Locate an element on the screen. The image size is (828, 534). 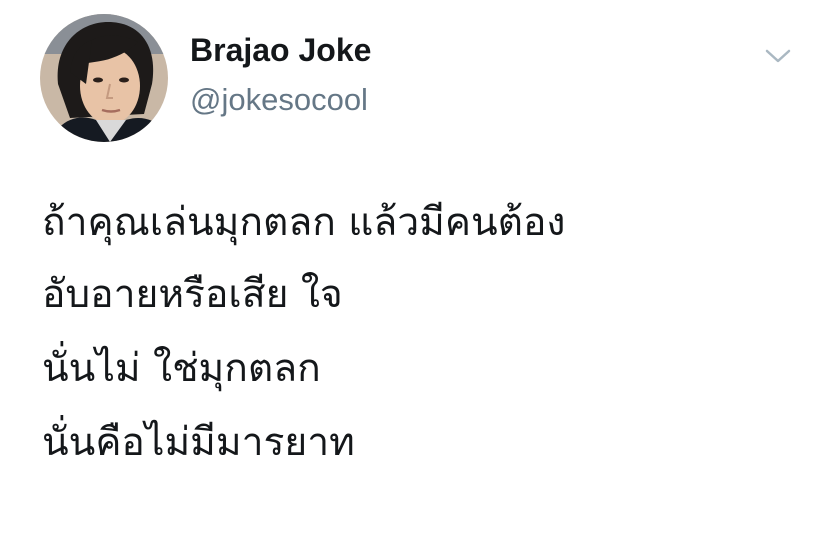
person-avatar-icon is located at coordinates (104, 78).